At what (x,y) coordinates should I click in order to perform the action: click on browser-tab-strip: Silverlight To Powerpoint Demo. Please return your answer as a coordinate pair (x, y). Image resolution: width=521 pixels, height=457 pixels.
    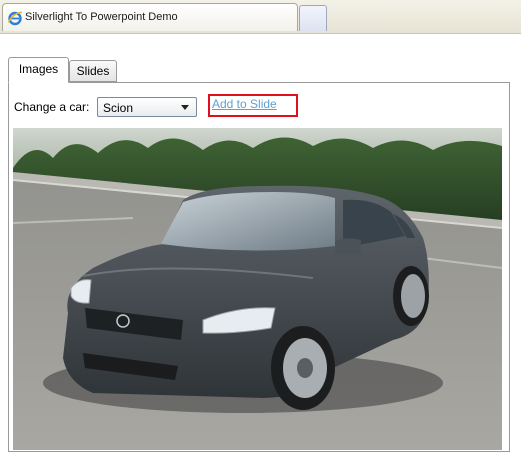
    Looking at the image, I should click on (260, 17).